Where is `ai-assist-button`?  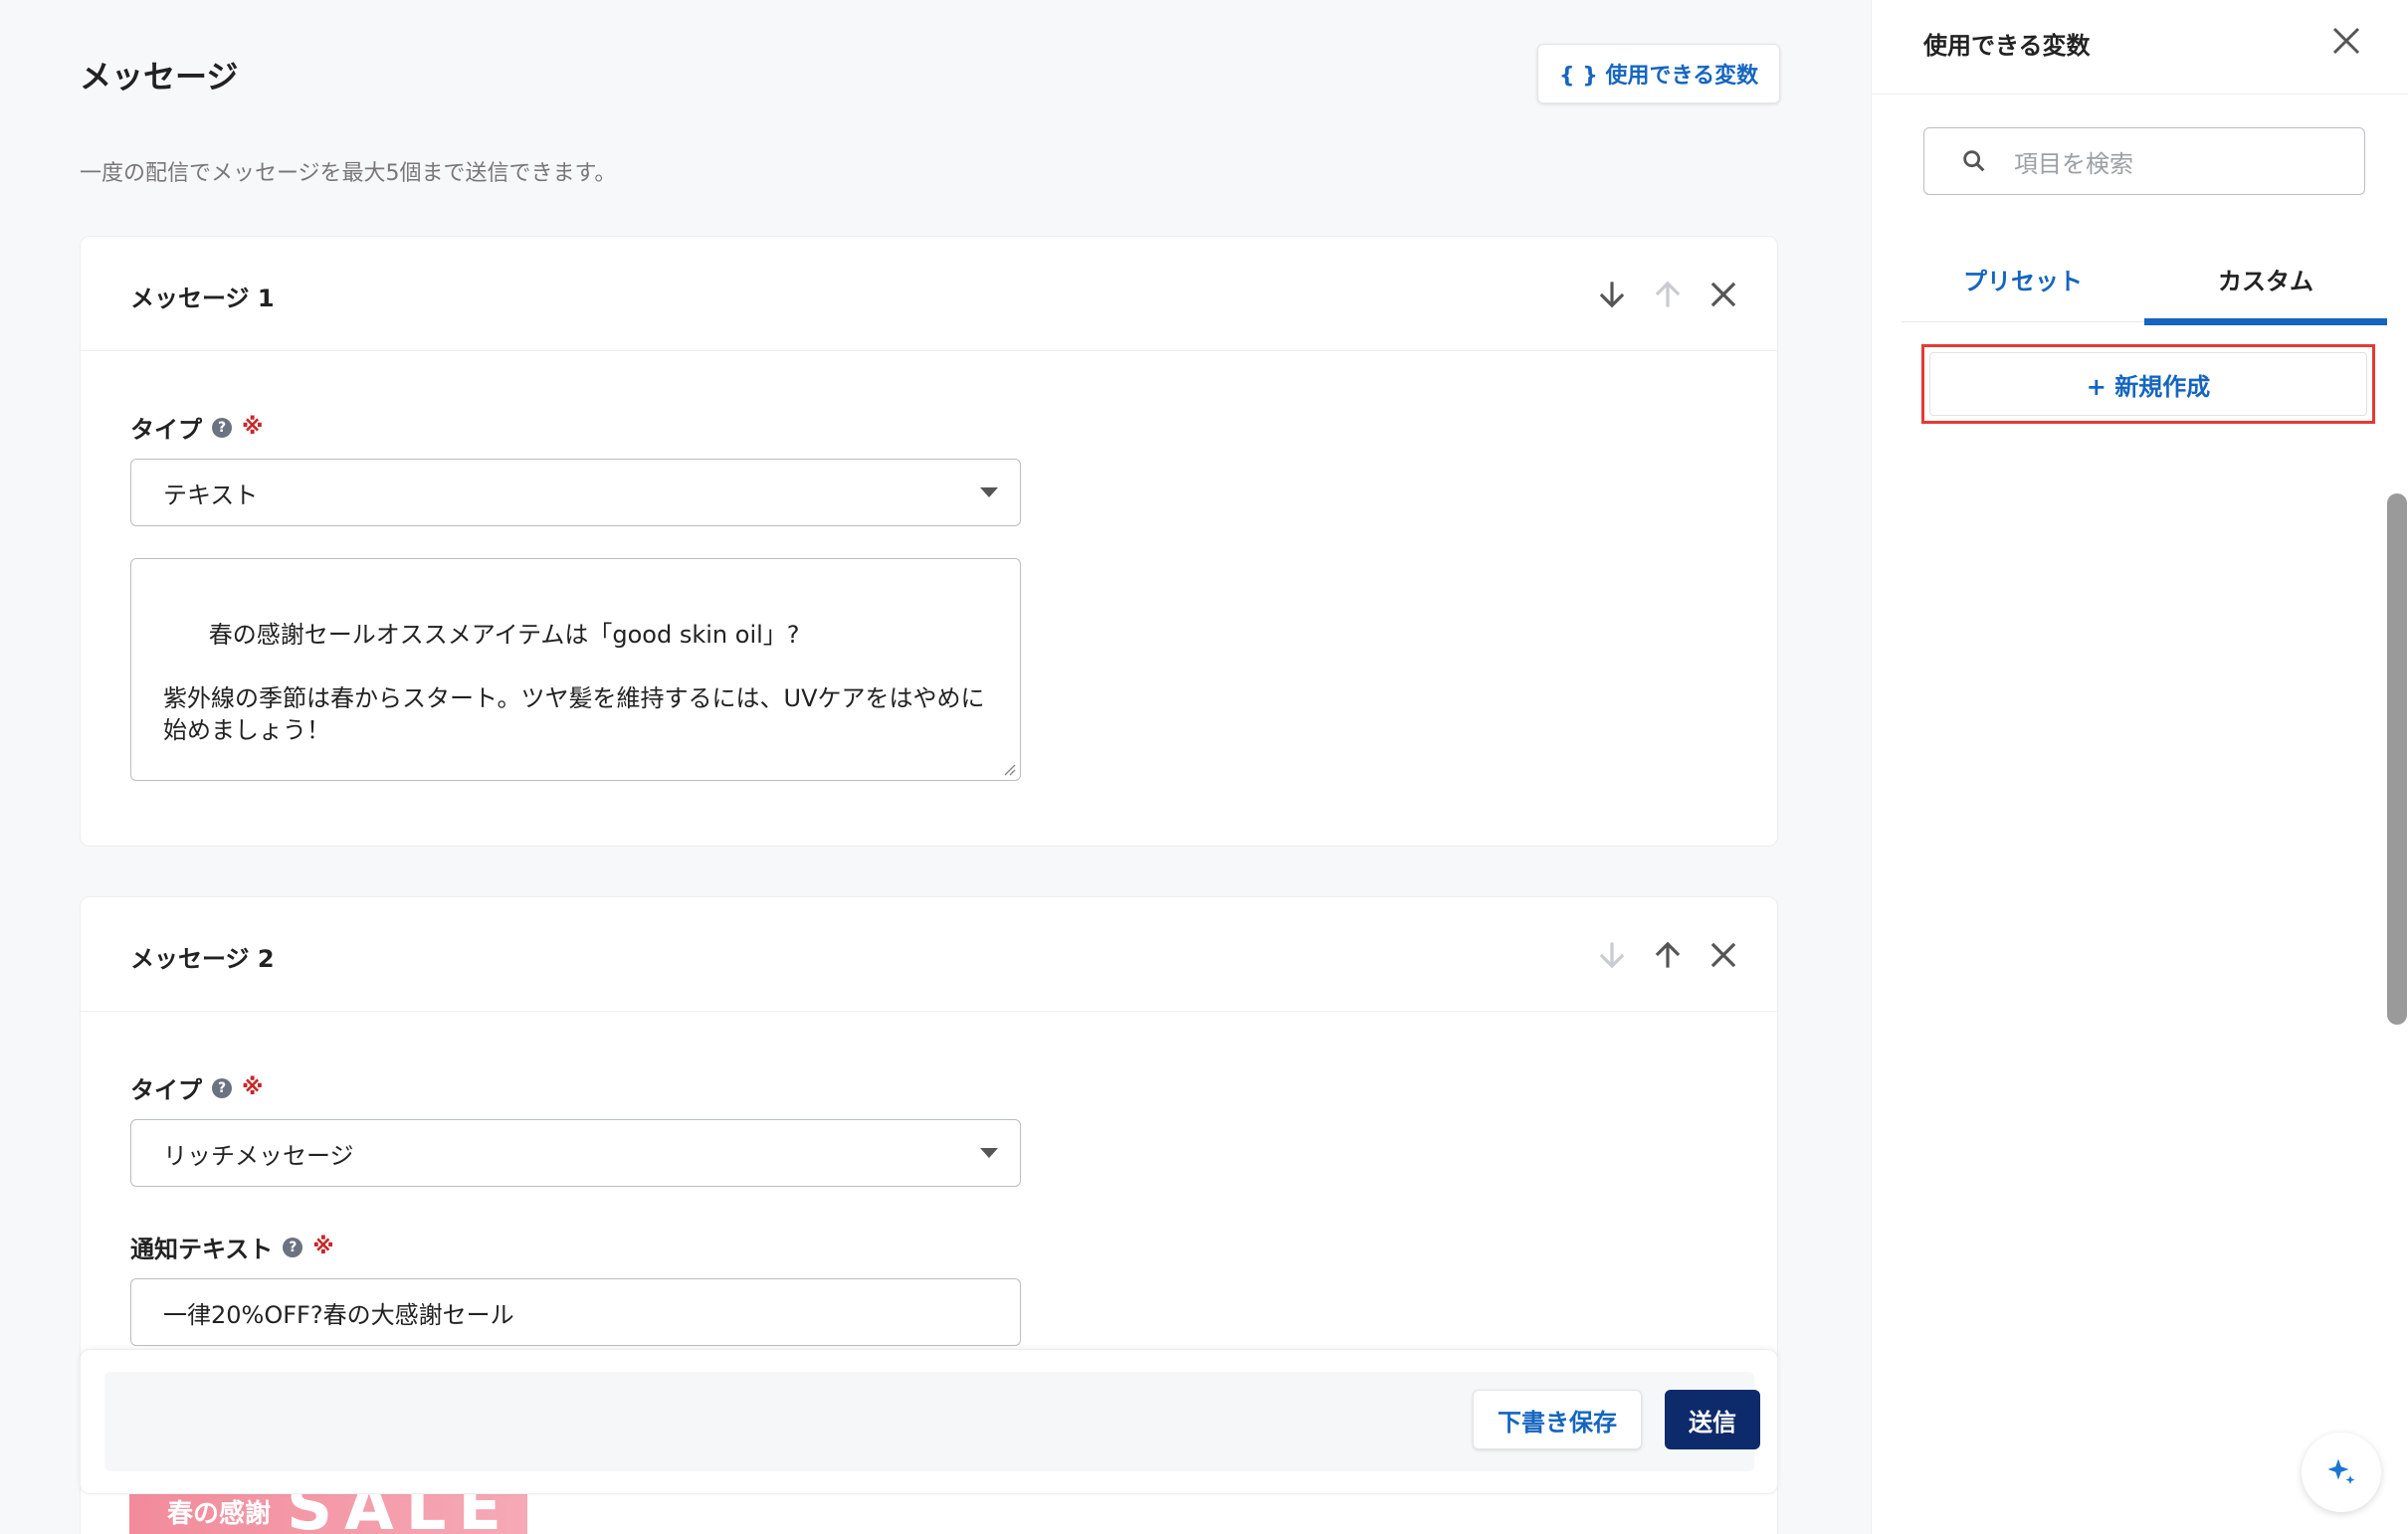
ai-assist-button is located at coordinates (2341, 1473).